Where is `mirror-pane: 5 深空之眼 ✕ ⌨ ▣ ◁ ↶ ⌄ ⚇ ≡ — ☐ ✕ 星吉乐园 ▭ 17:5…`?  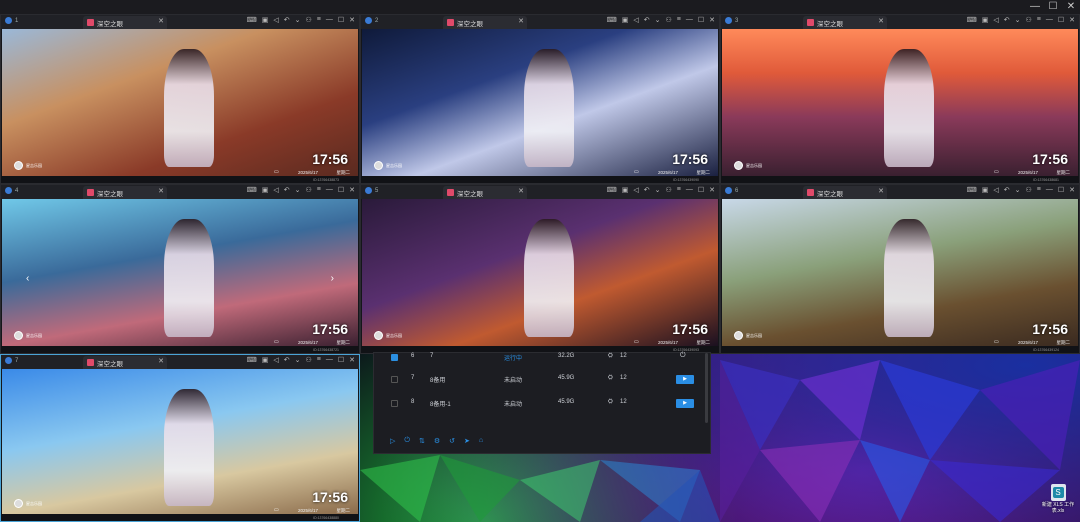 mirror-pane: 5 深空之眼 ✕ ⌨ ▣ ◁ ↶ ⌄ ⚇ ≡ — ☐ ✕ 星吉乐园 ▭ 17:5… is located at coordinates (540, 269).